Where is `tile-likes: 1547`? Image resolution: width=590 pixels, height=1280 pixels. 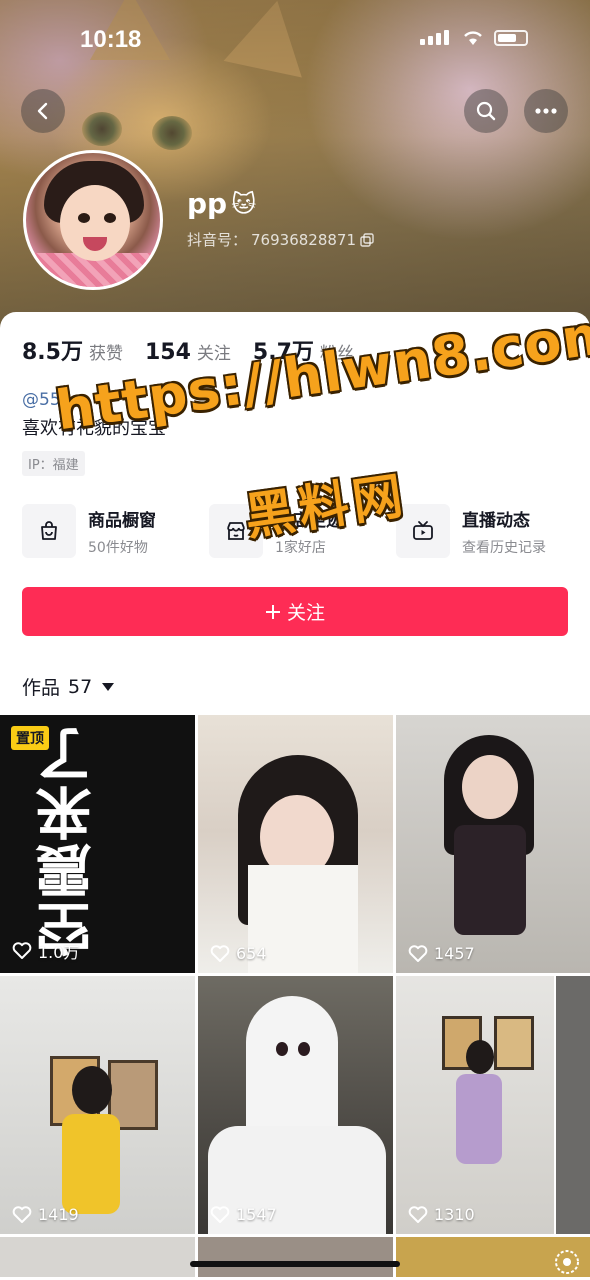 tile-likes: 1547 is located at coordinates (243, 1214).